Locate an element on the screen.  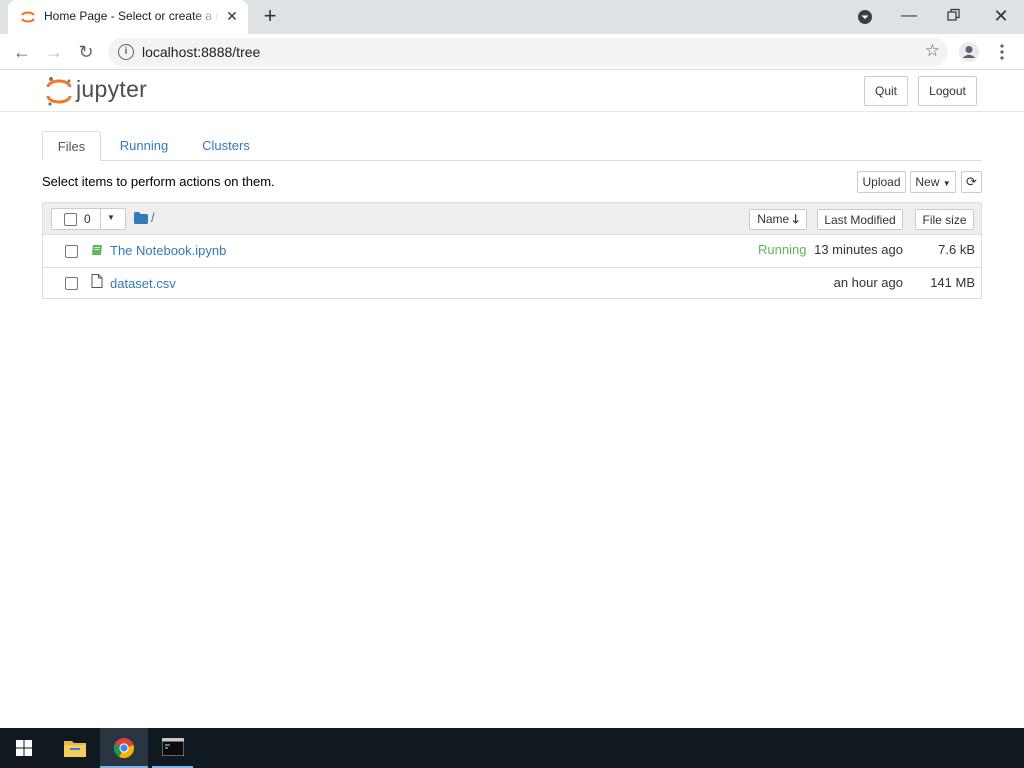
reload-icon: ↻ is located at coordinates (86, 52).